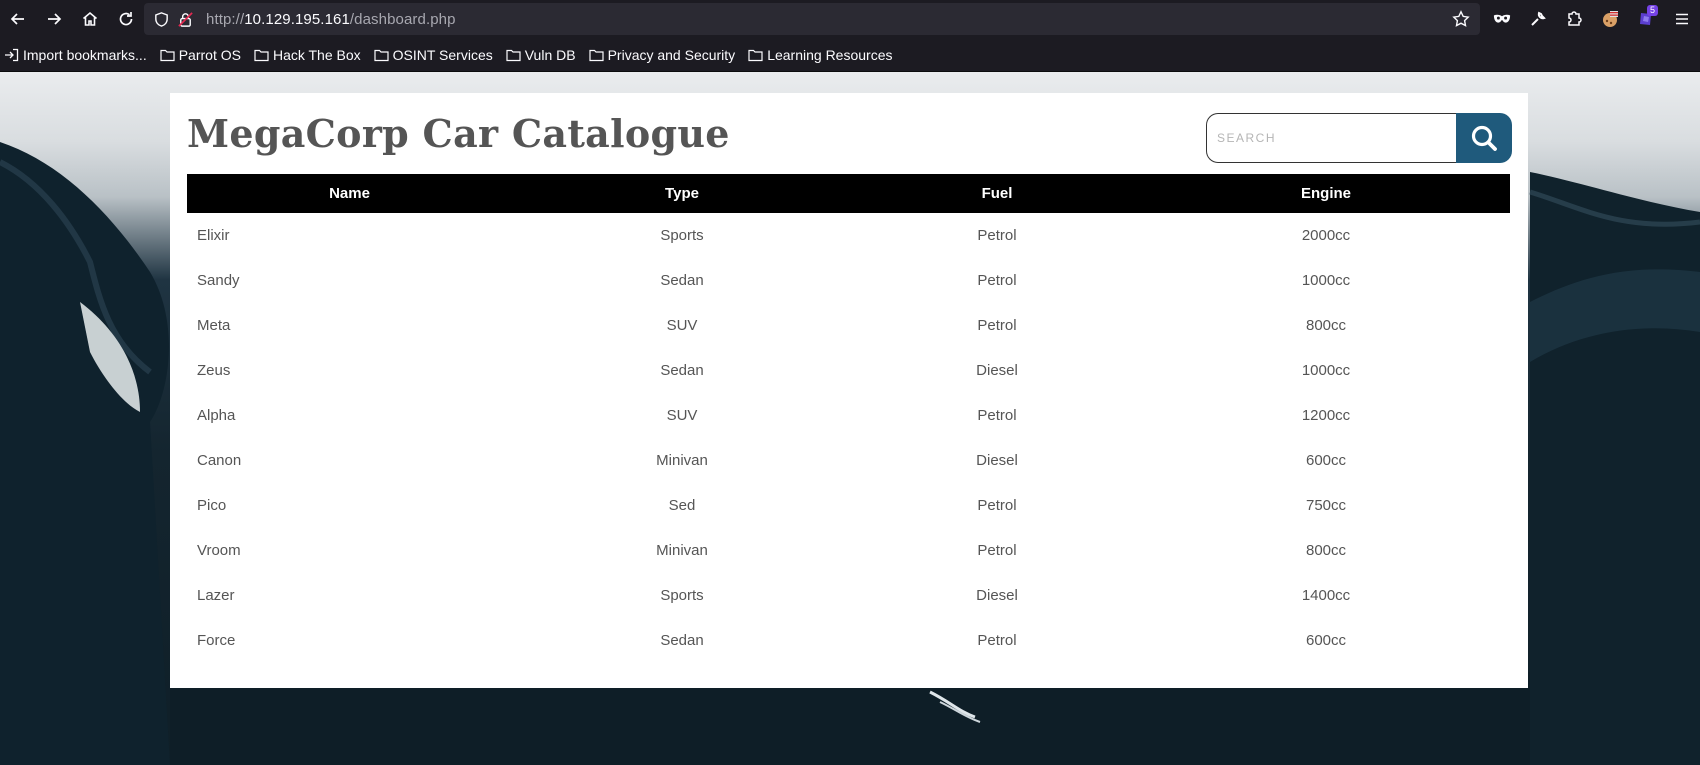 This screenshot has width=1700, height=765. What do you see at coordinates (219, 460) in the screenshot?
I see `cell-name: Canon` at bounding box center [219, 460].